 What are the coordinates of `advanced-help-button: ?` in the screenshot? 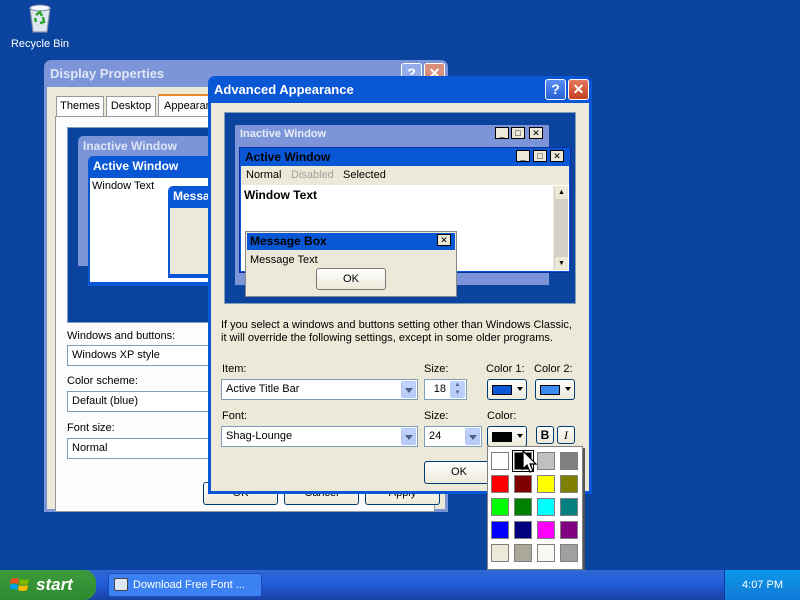 It's located at (555, 89).